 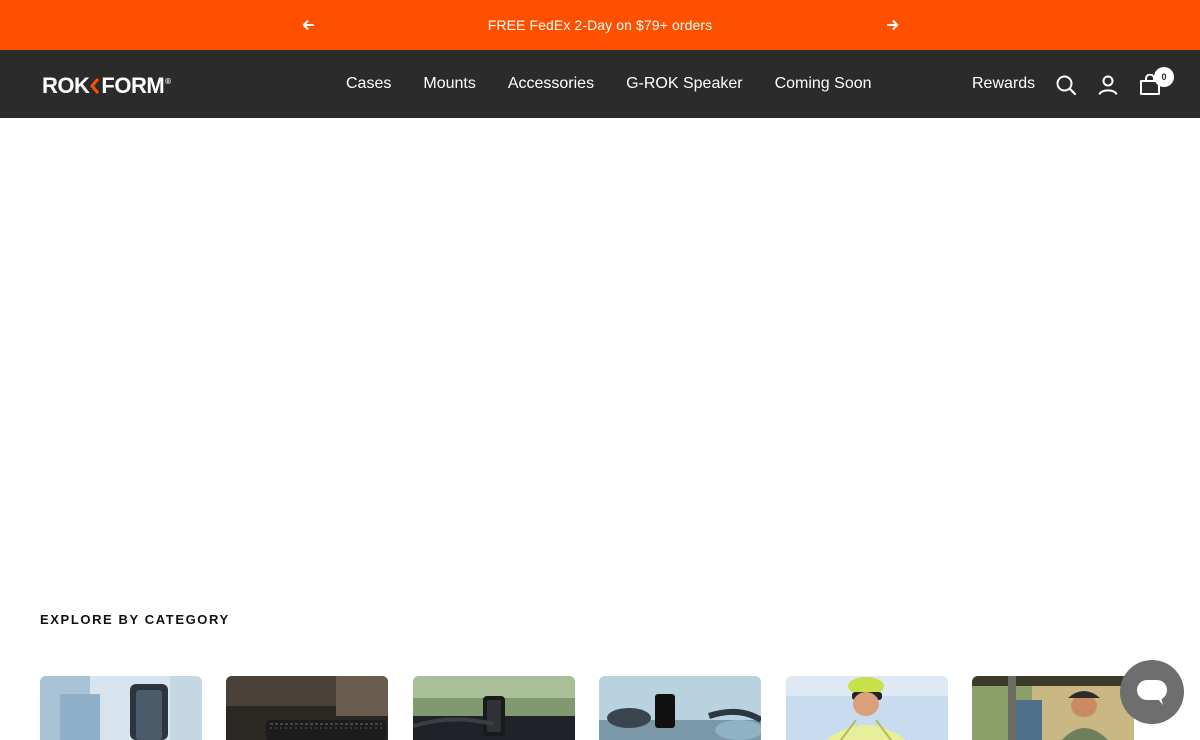 I want to click on announcement-bar: FREE FedEx 2-Day on $79+ orders, so click(x=600, y=25).